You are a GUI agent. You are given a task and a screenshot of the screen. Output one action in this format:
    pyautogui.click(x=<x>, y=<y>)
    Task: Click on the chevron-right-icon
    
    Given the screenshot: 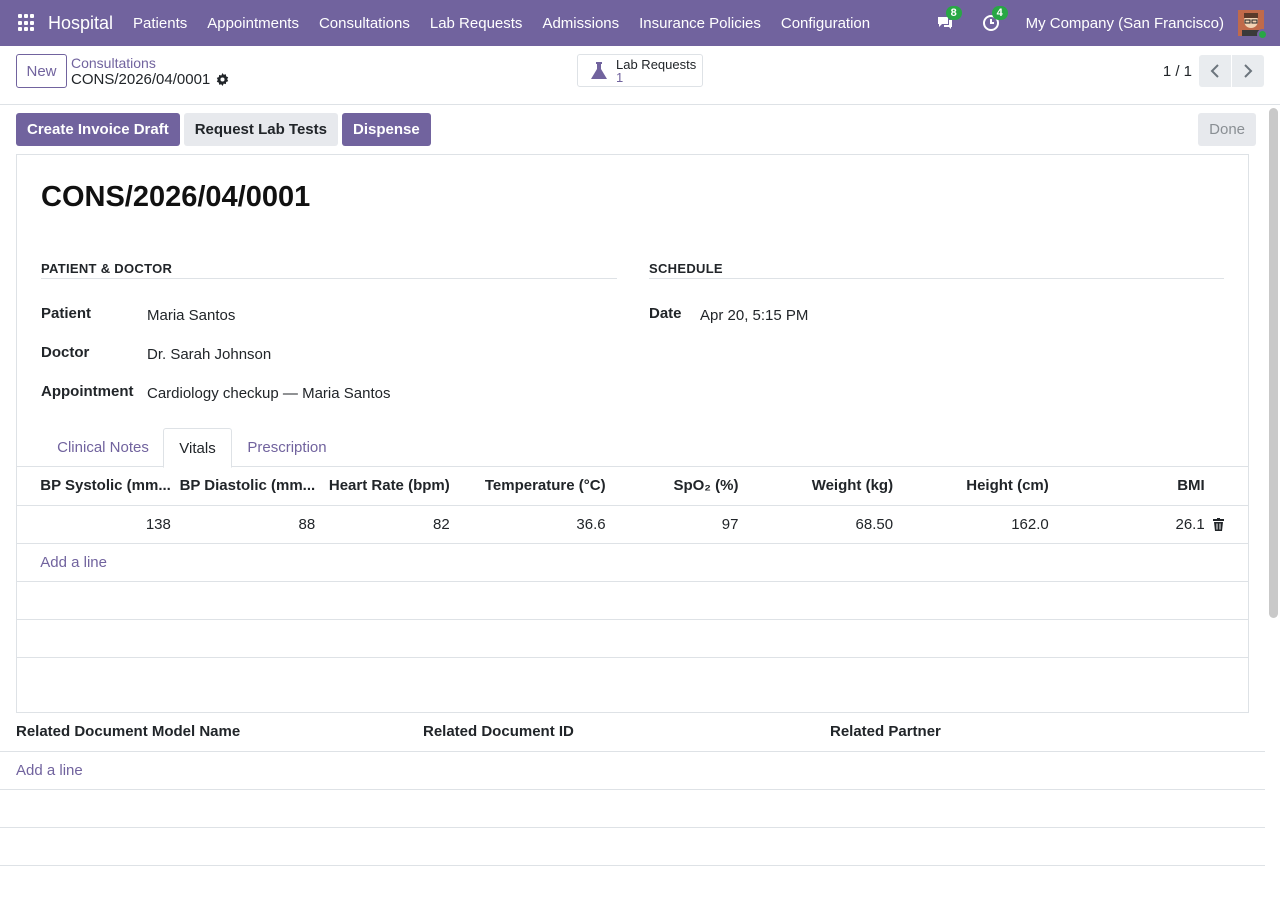 What is the action you would take?
    pyautogui.click(x=1248, y=71)
    